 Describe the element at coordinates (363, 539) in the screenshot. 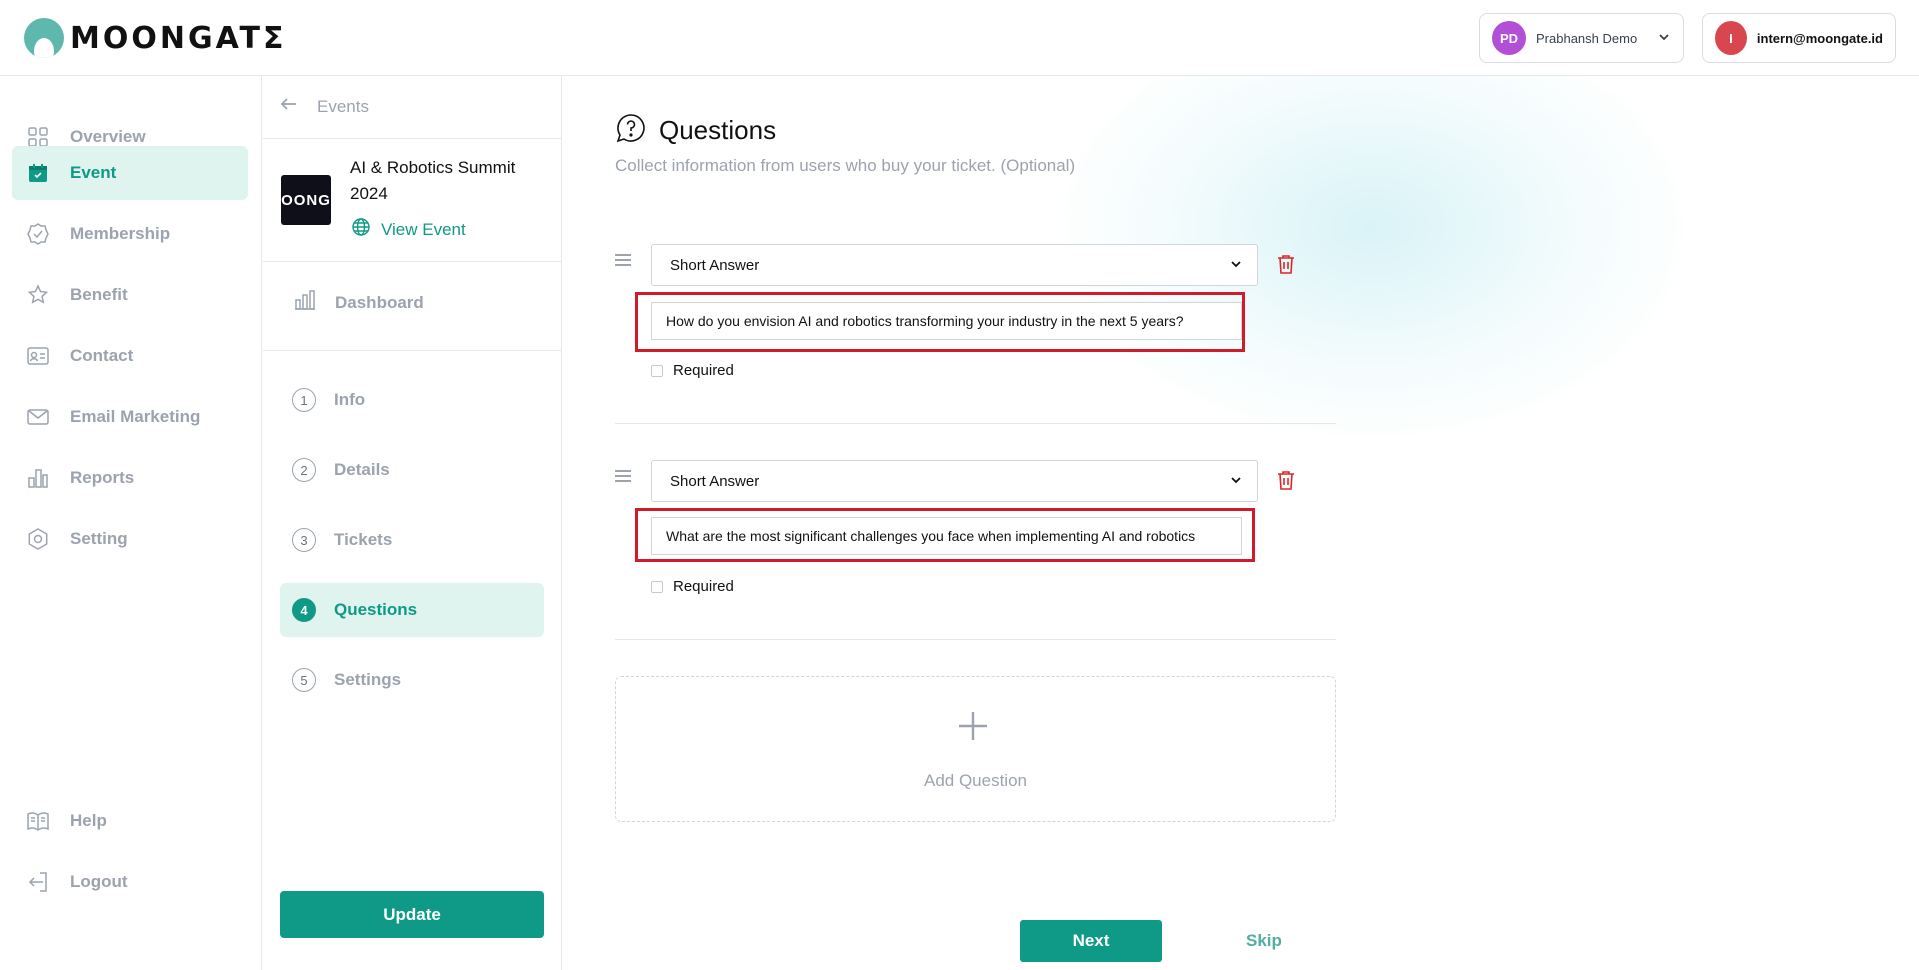

I see `step-label: Tickets` at that location.